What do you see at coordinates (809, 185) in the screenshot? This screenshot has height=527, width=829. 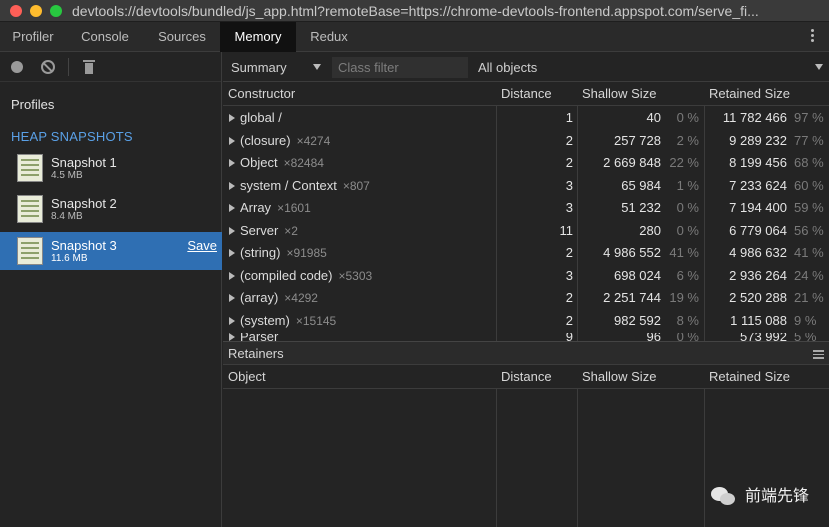 I see `retained-size-percent: 60 %` at bounding box center [809, 185].